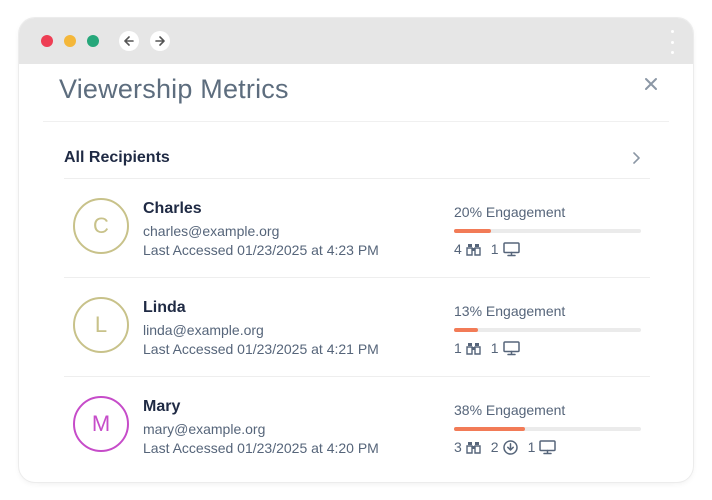 This screenshot has height=500, width=712. Describe the element at coordinates (204, 429) in the screenshot. I see `recipient-email: mary@example.org` at that location.